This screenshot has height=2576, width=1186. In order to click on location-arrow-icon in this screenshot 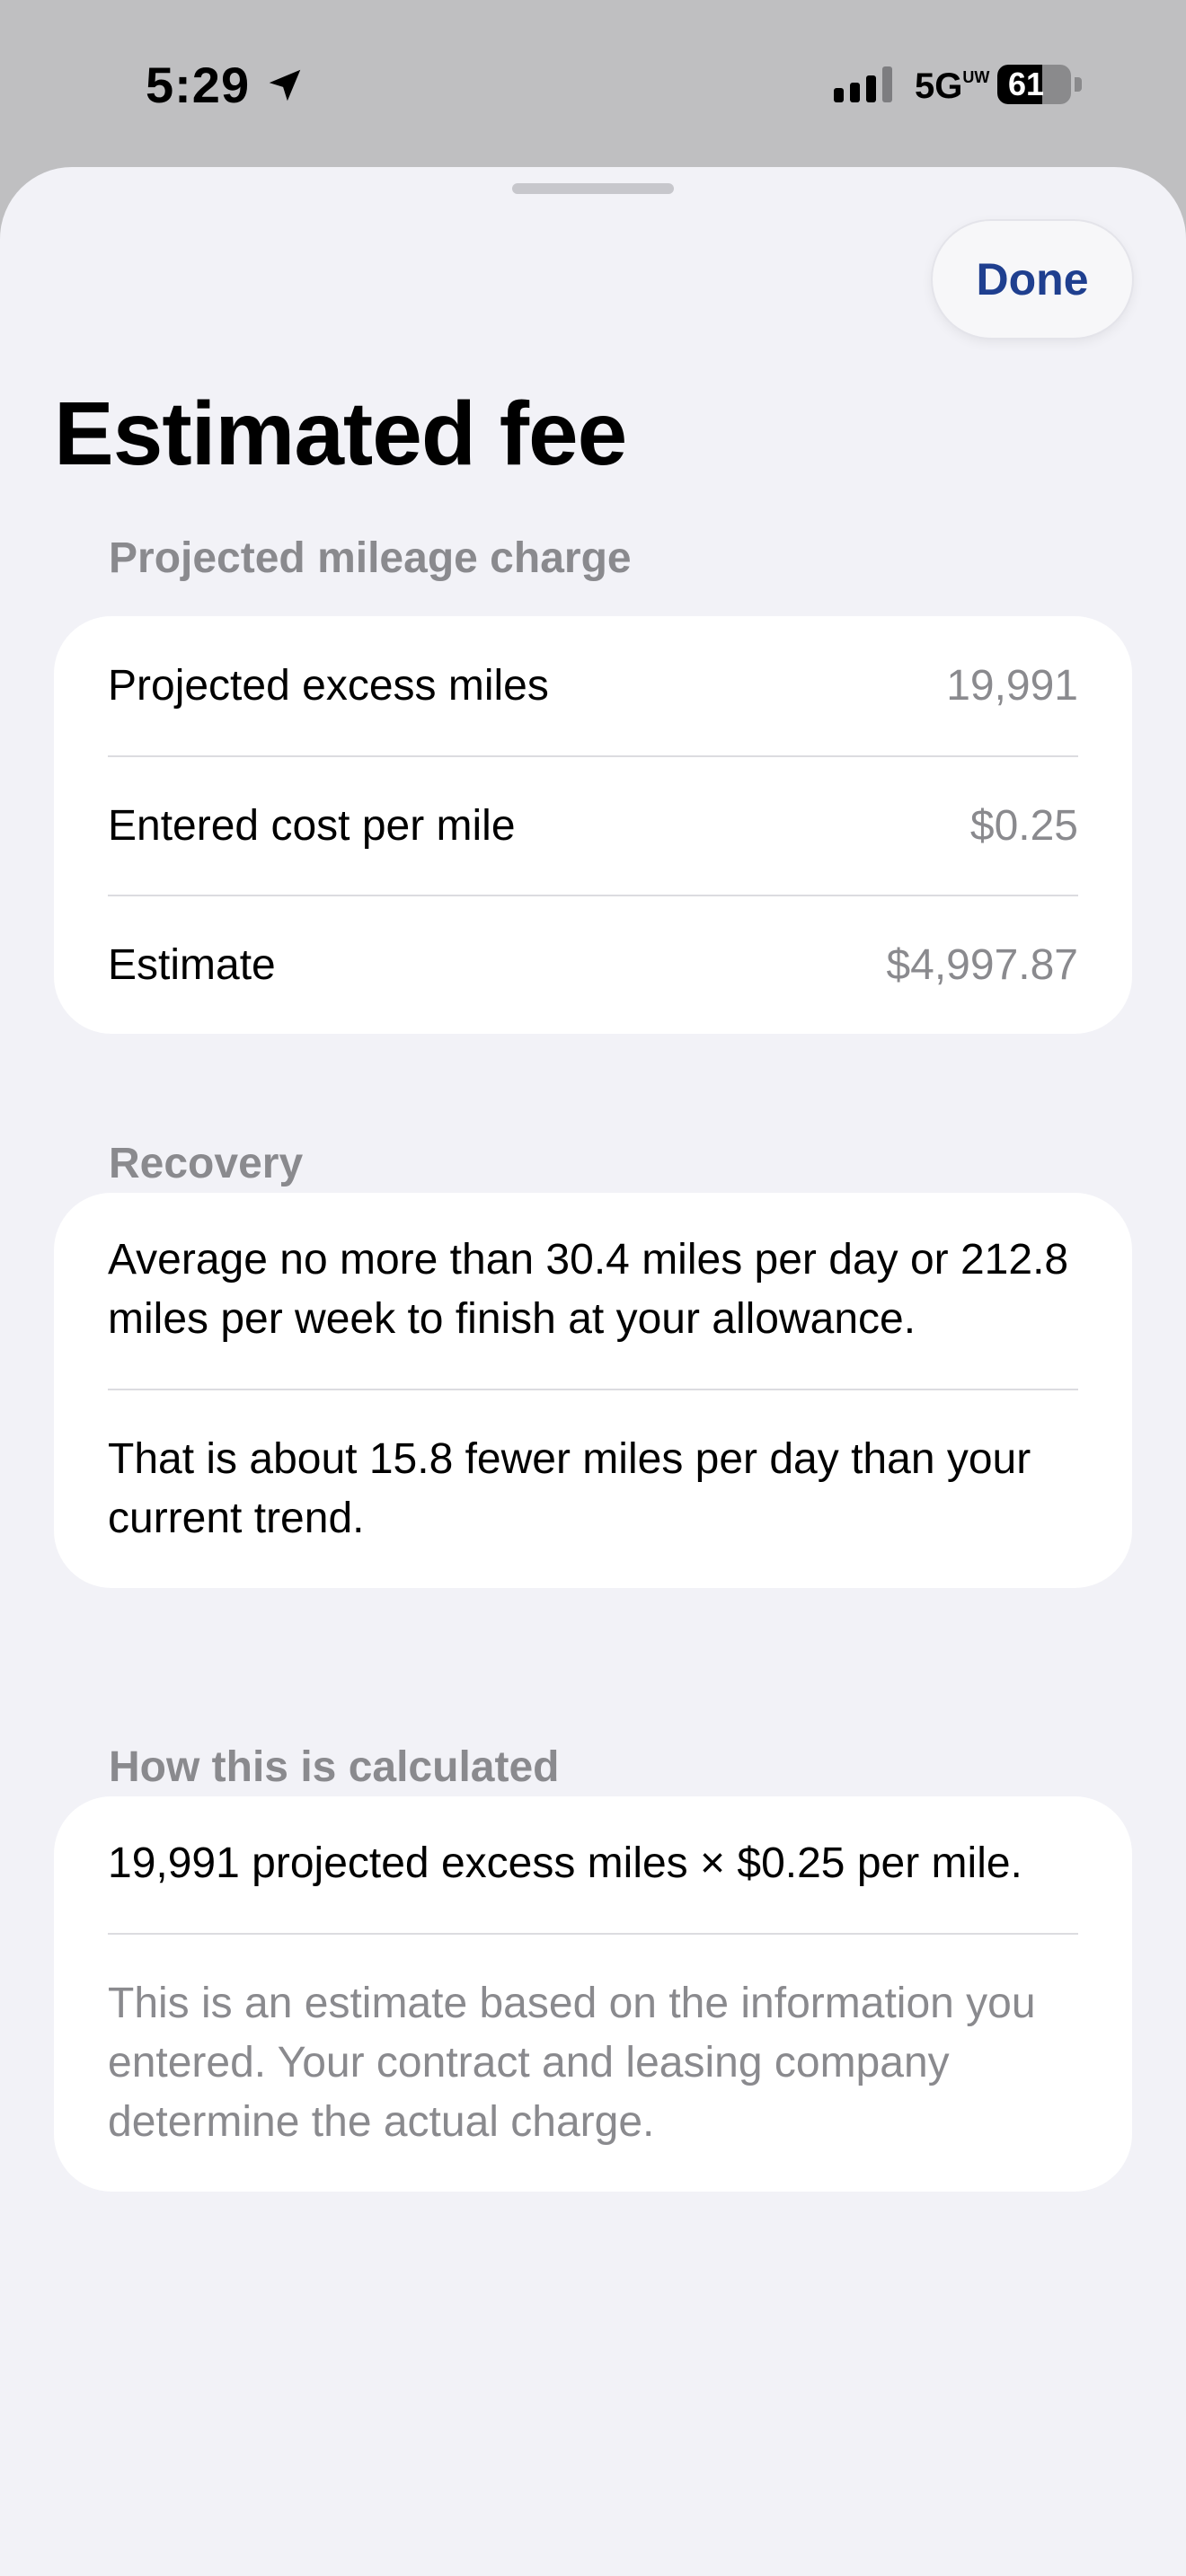, I will do `click(285, 85)`.